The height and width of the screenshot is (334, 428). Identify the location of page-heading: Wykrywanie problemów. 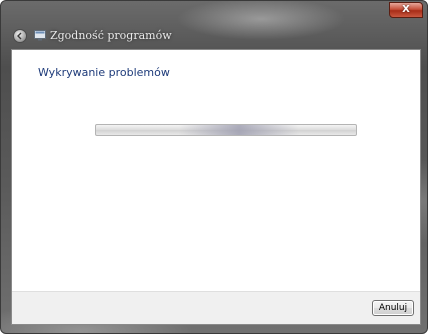
(104, 72).